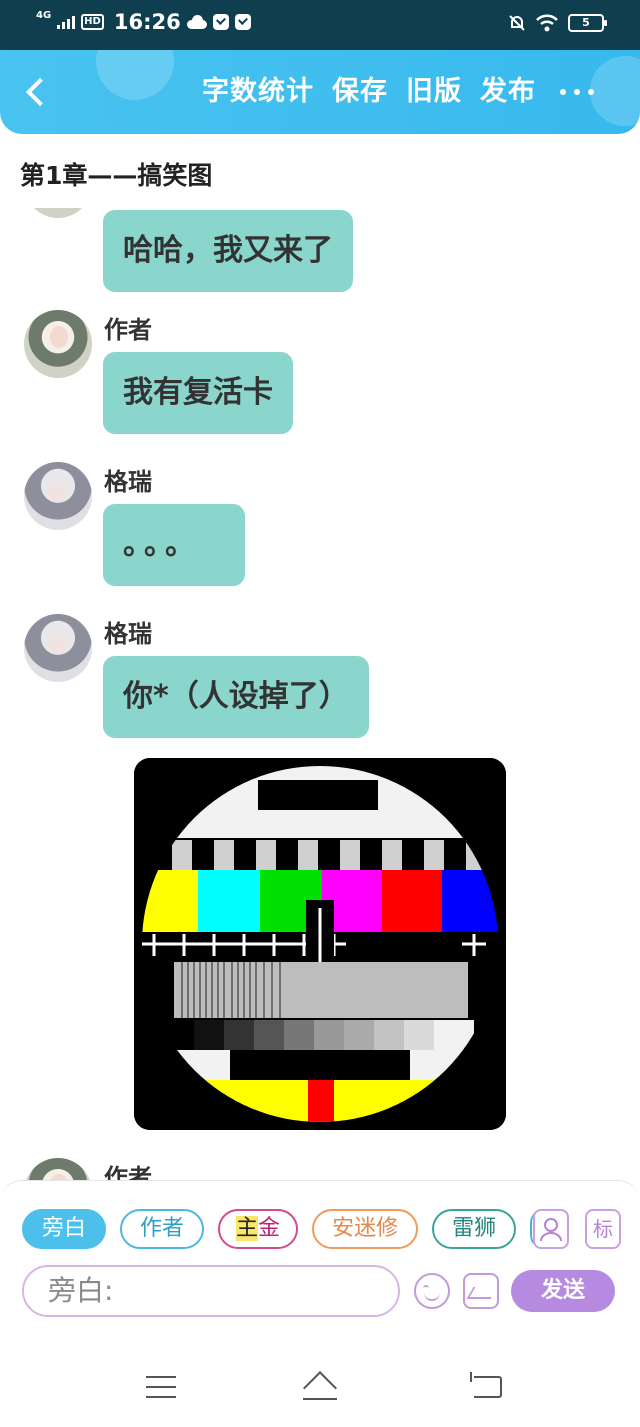  I want to click on cloud-icon, so click(196, 22).